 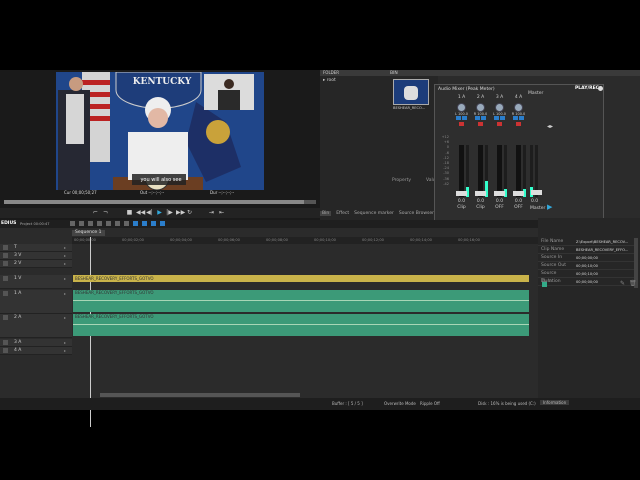 What do you see at coordinates (169, 212) in the screenshot?
I see `step-forward-icon: |▶` at bounding box center [169, 212].